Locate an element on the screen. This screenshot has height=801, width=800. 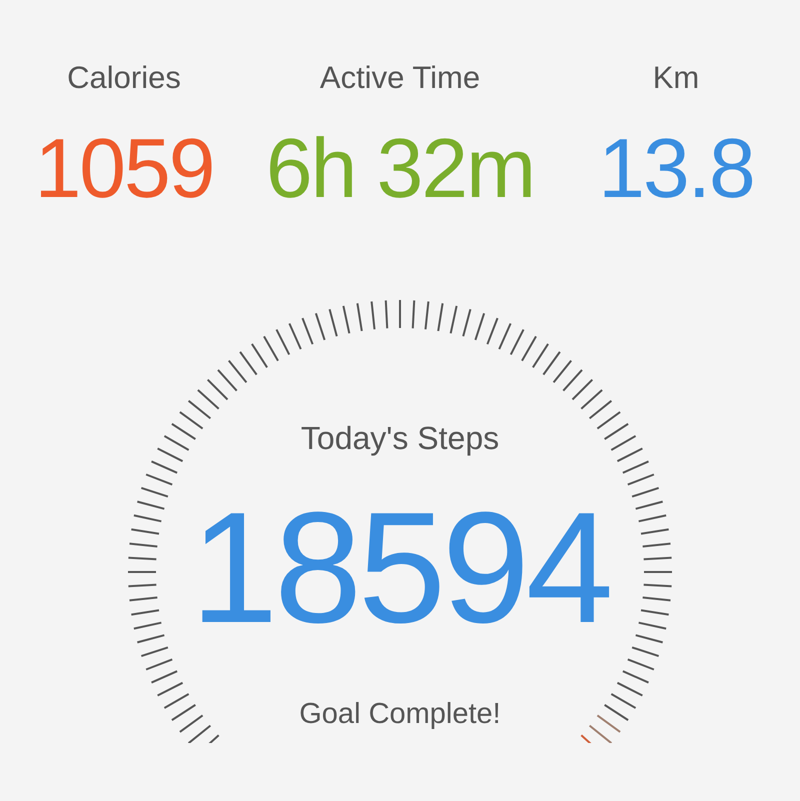
goal-status: Goal Complete! is located at coordinates (400, 714).